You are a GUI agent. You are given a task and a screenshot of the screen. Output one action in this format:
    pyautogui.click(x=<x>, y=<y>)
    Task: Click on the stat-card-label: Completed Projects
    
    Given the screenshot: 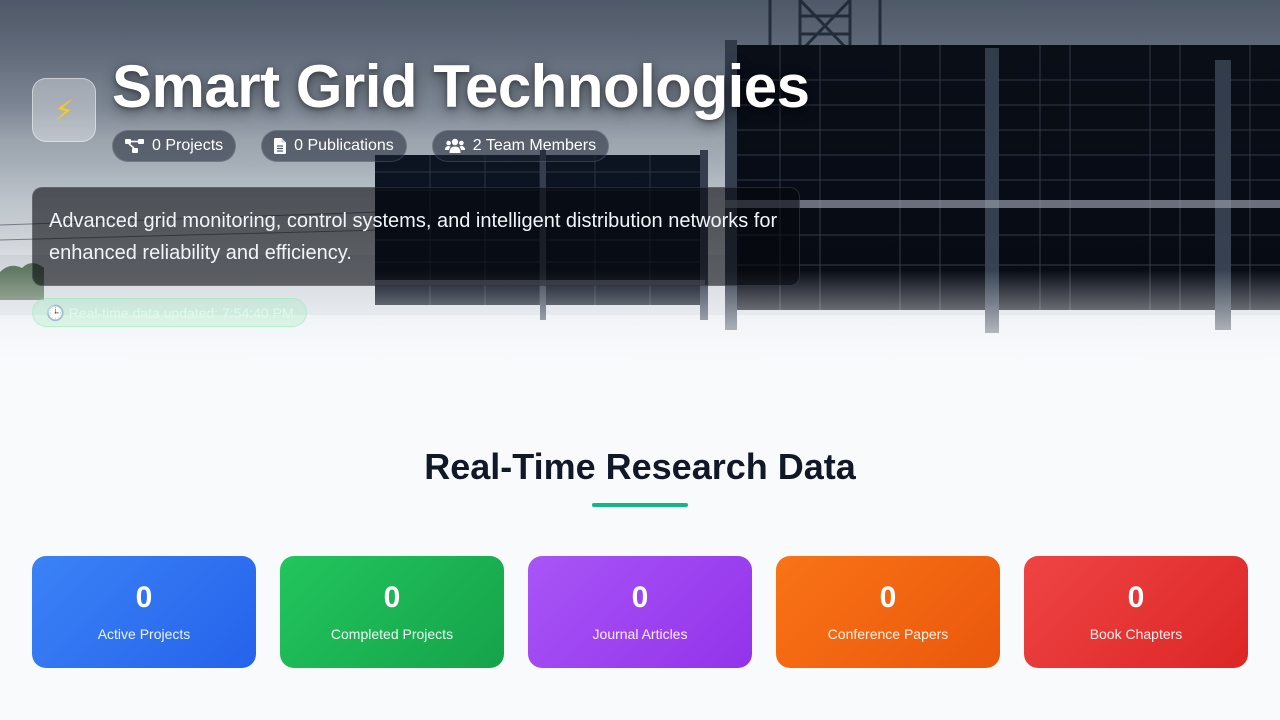 What is the action you would take?
    pyautogui.click(x=392, y=634)
    